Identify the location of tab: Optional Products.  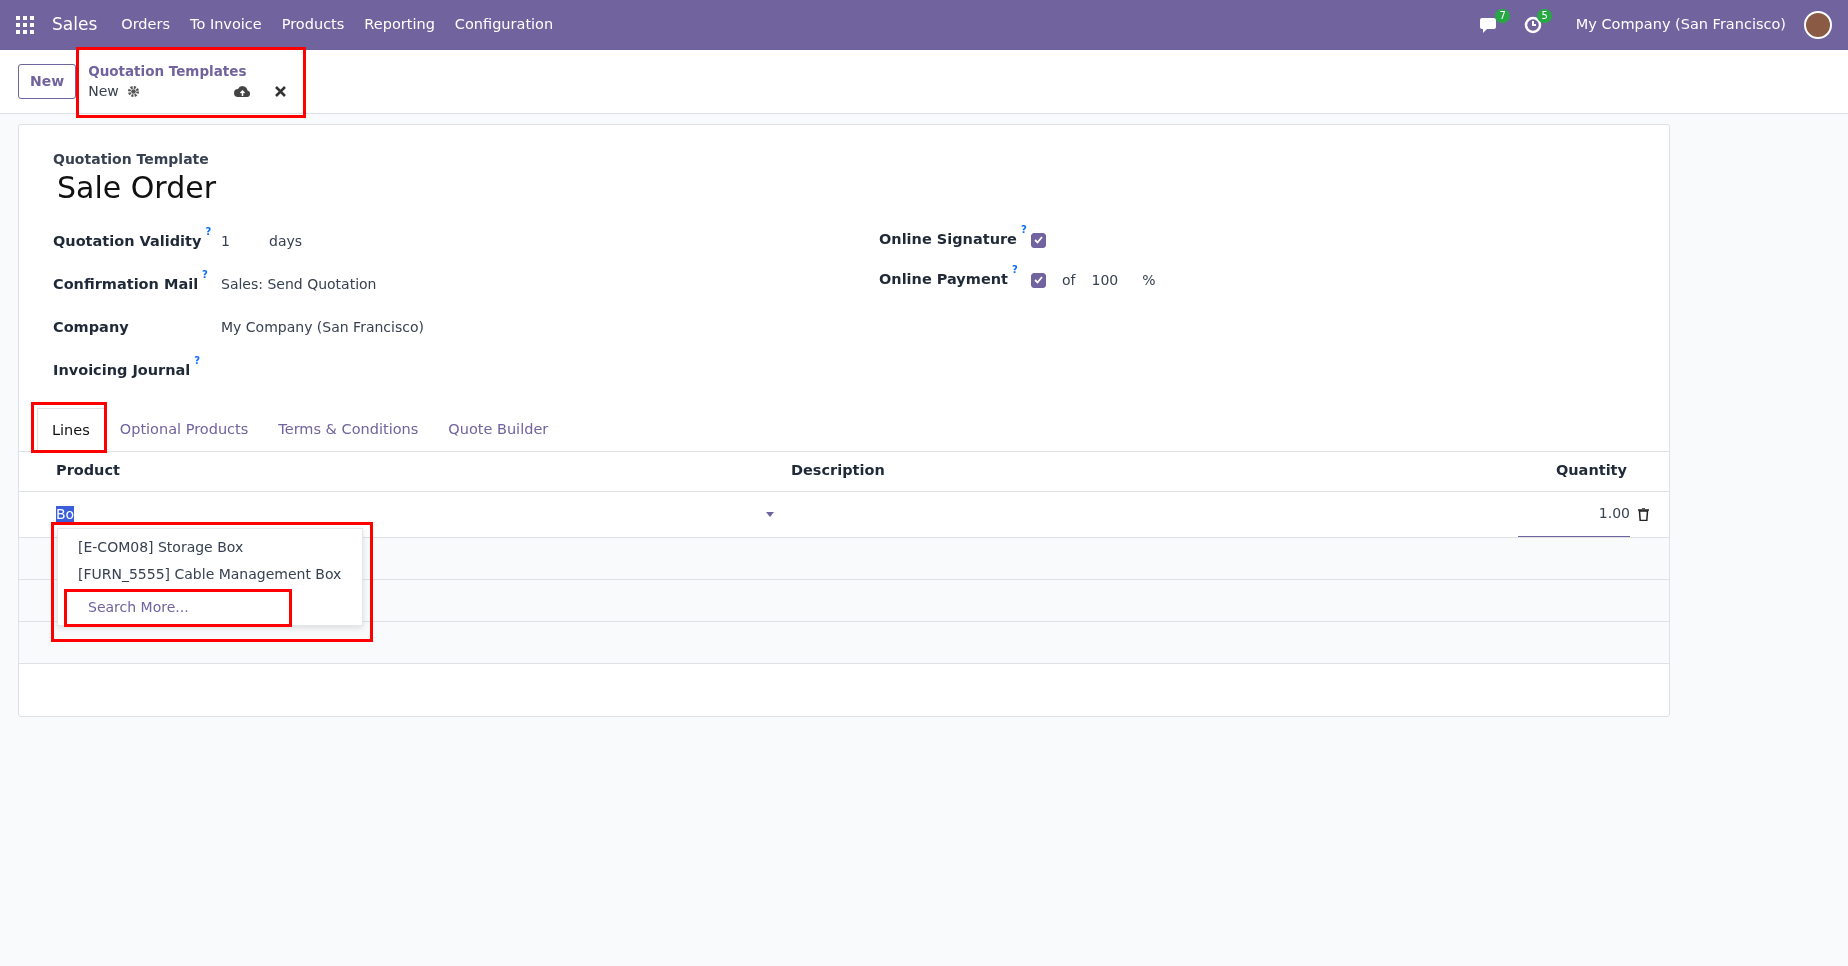
(184, 429).